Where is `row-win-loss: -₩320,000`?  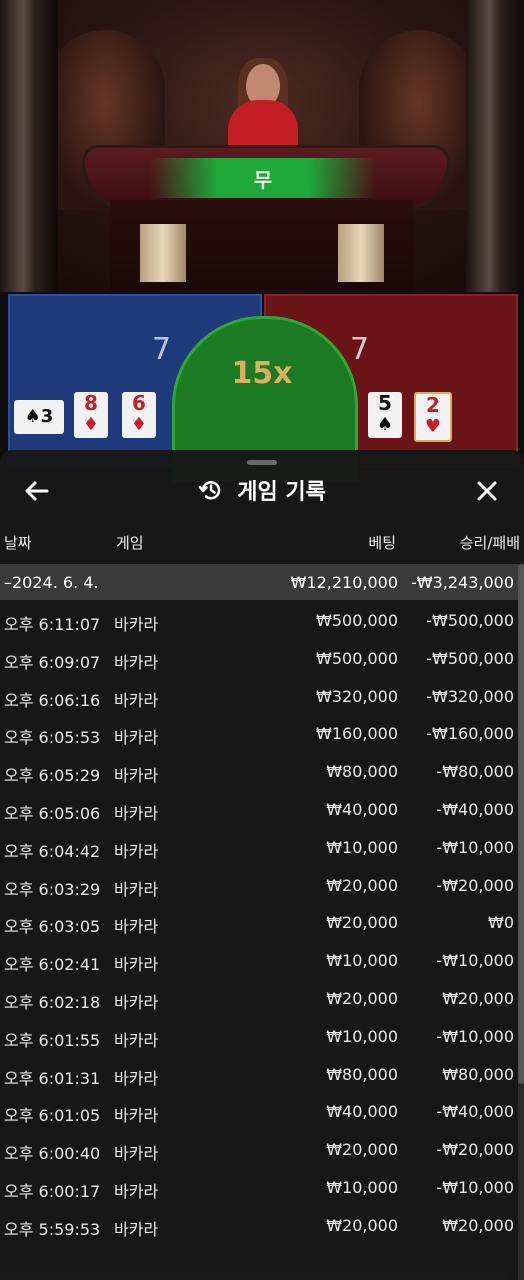 row-win-loss: -₩320,000 is located at coordinates (470, 696).